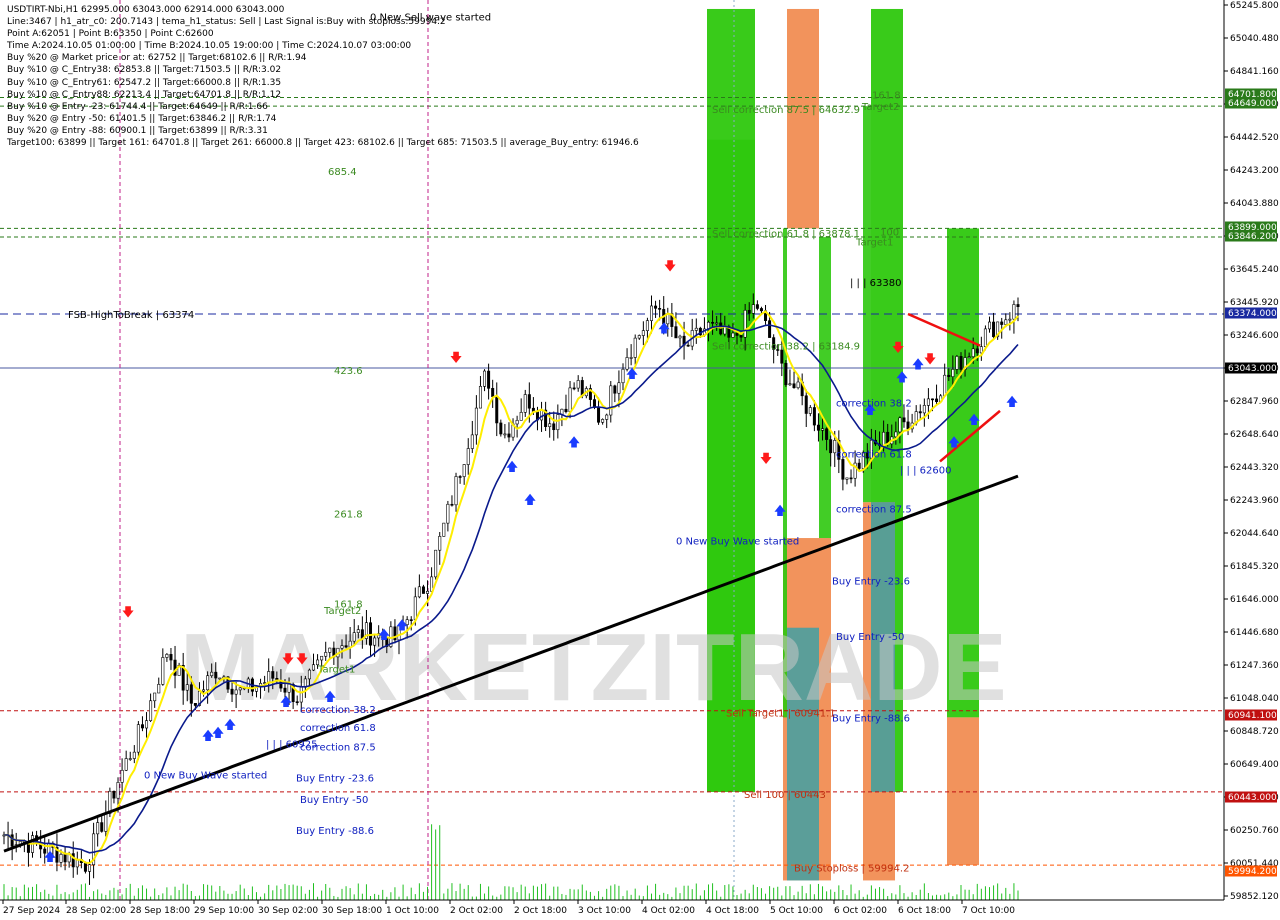 The height and width of the screenshot is (920, 1280). Describe the element at coordinates (1254, 336) in the screenshot. I see `price-tick-label: 63246.600` at that location.